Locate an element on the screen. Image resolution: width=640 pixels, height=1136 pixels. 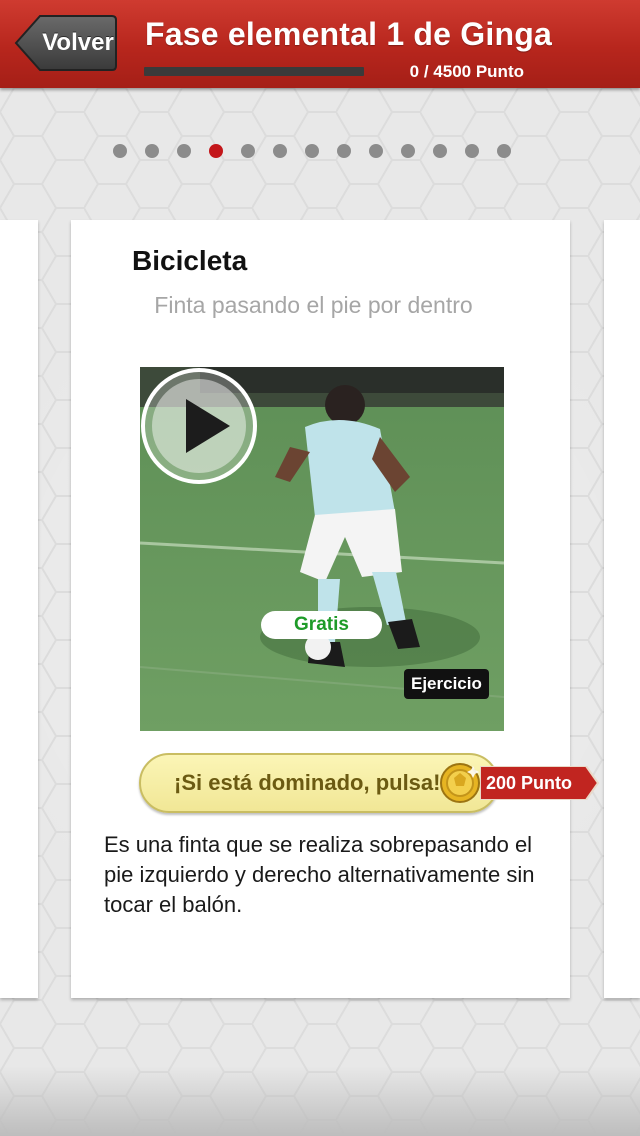
points-counter: 0 / 4500 Punto is located at coordinates (466, 71).